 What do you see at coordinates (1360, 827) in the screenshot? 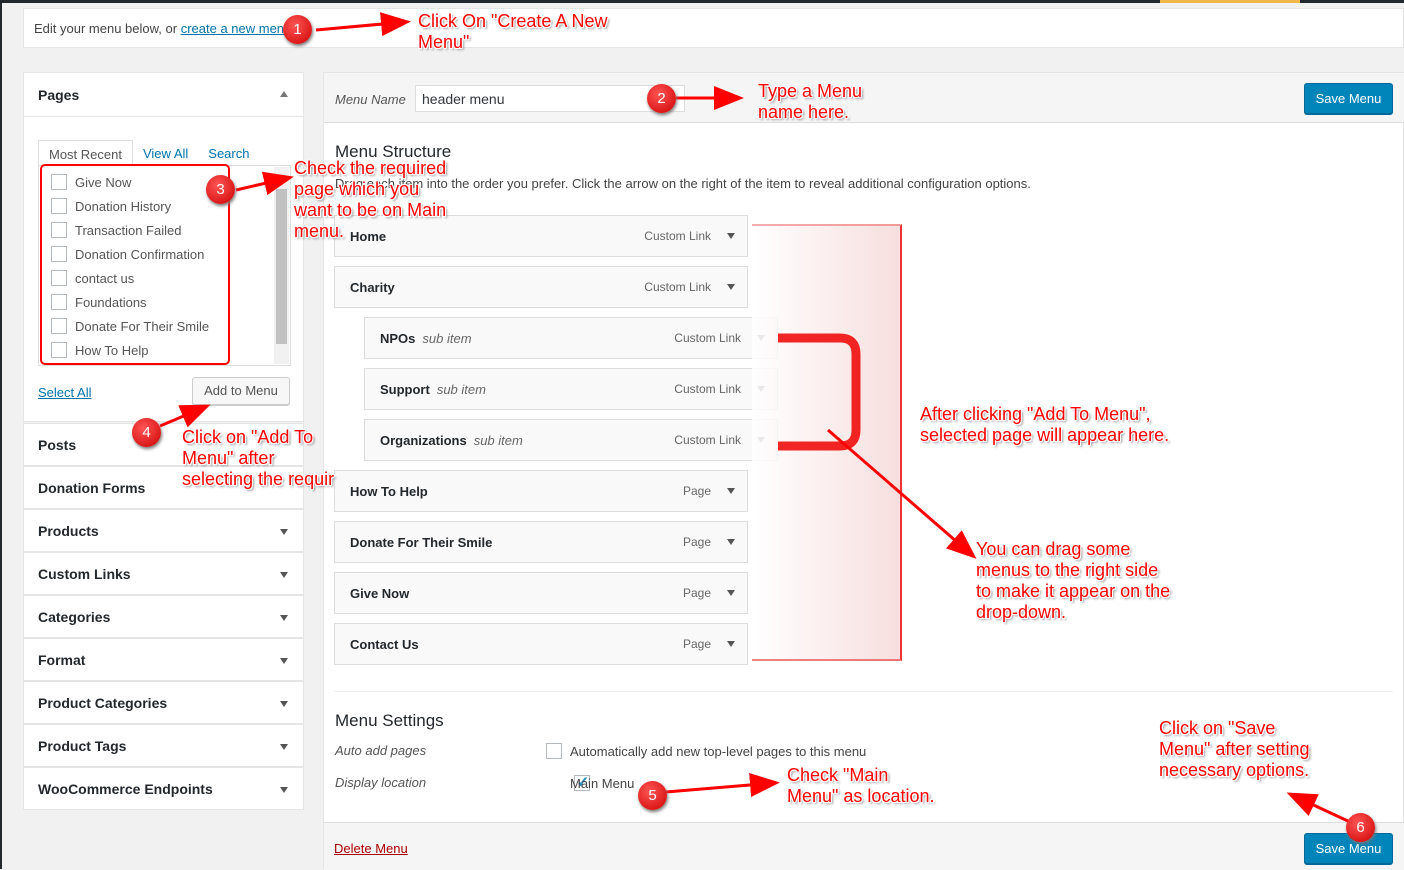
I see `step-number-badge: 6` at bounding box center [1360, 827].